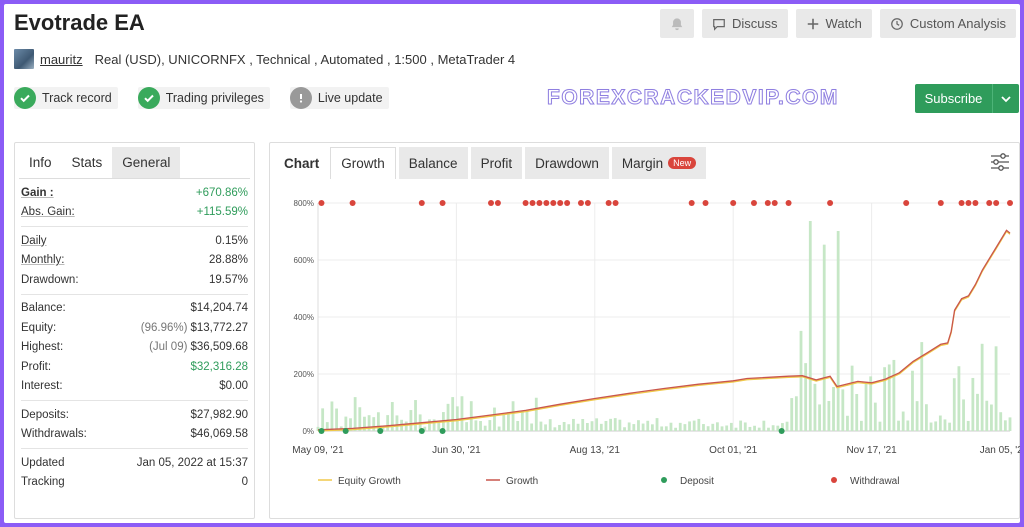 This screenshot has width=1024, height=527. Describe the element at coordinates (203, 98) in the screenshot. I see `badge-trading-privileges: Trading privileges` at that location.